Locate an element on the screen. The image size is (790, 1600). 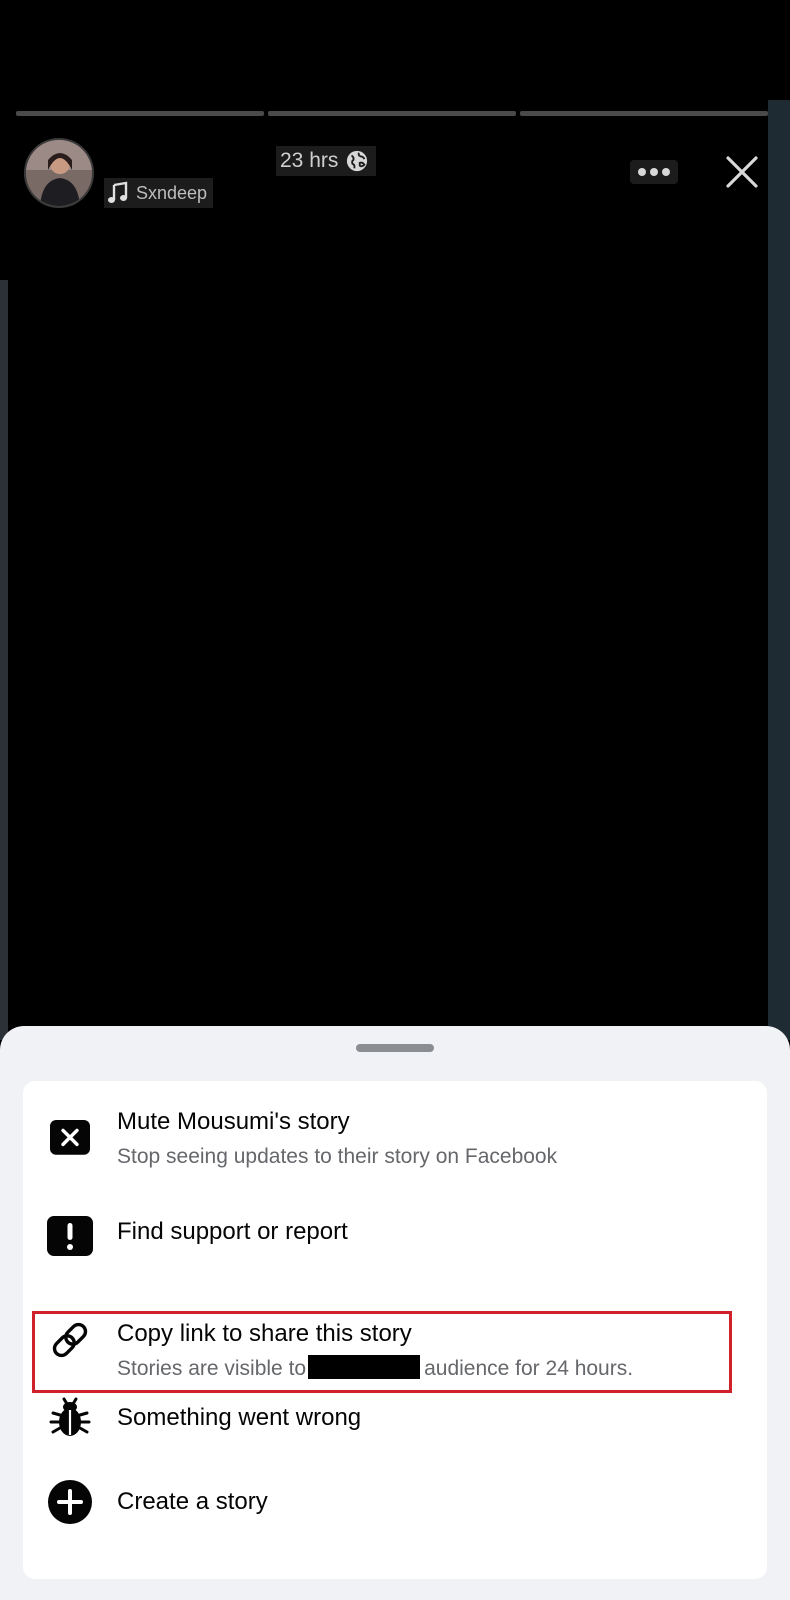
more-options-icon is located at coordinates (654, 172).